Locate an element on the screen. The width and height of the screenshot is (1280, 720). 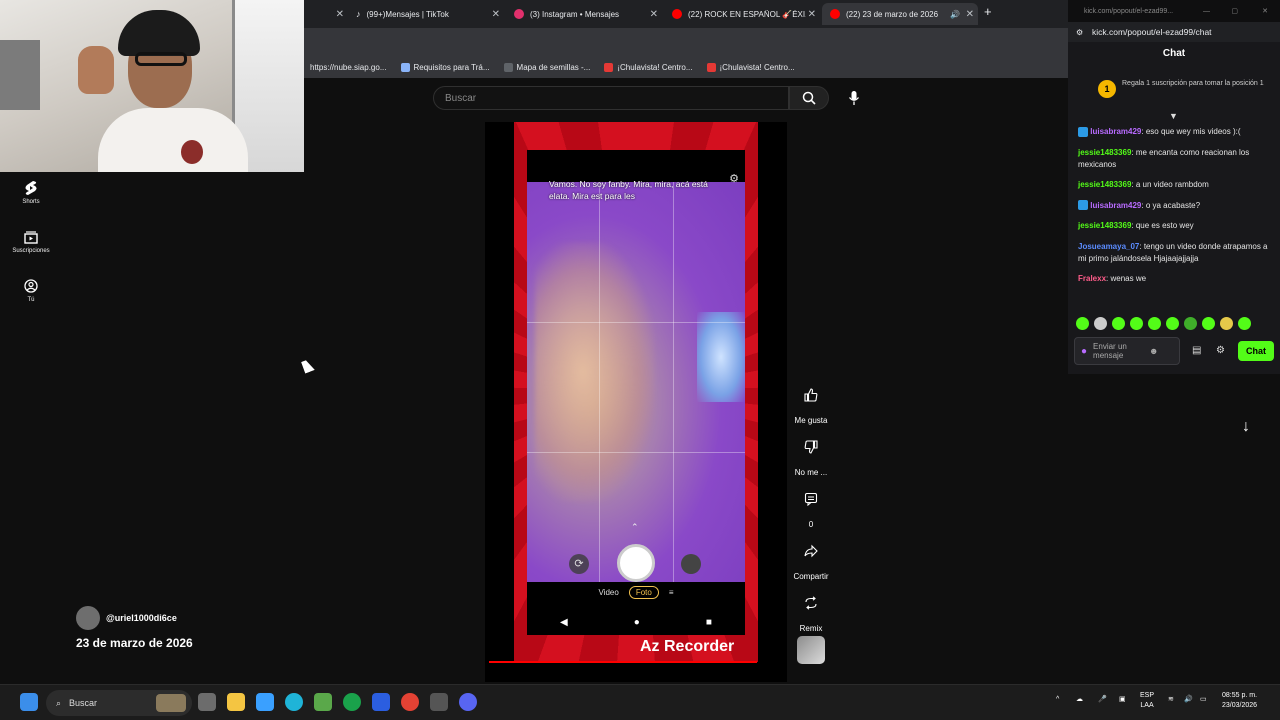
arrow-down-icon: ↓ is located at coordinates (1246, 430).